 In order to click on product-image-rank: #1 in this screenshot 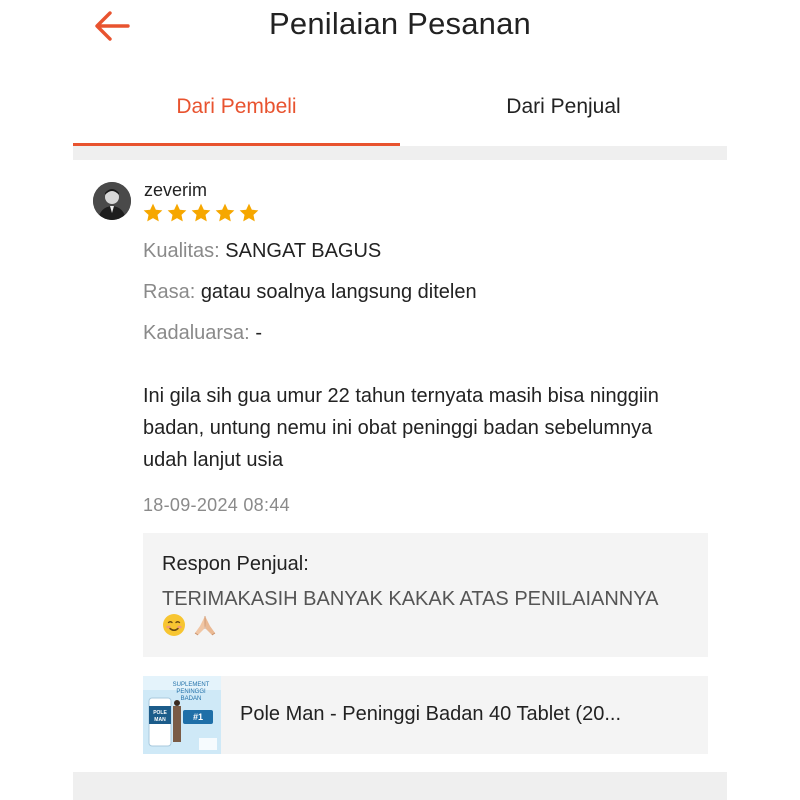, I will do `click(198, 717)`.